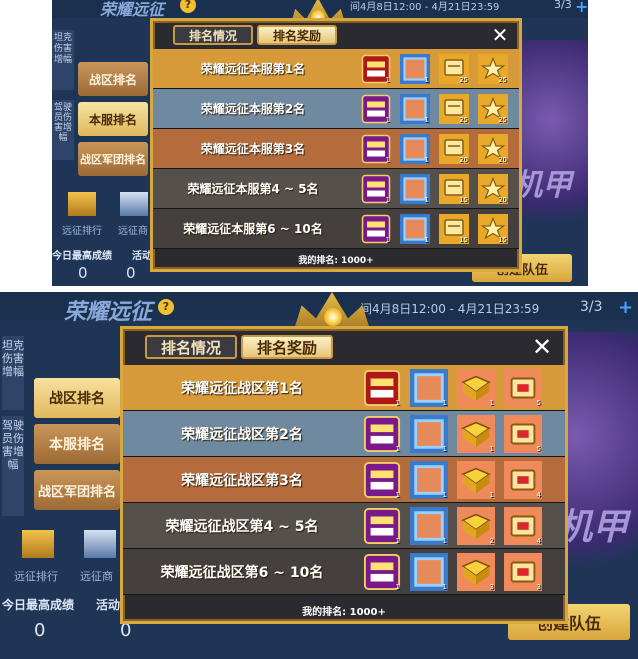 The image size is (638, 659). Describe the element at coordinates (242, 572) in the screenshot. I see `rank-title: 荣耀远征战区第6 ~ 10名` at that location.